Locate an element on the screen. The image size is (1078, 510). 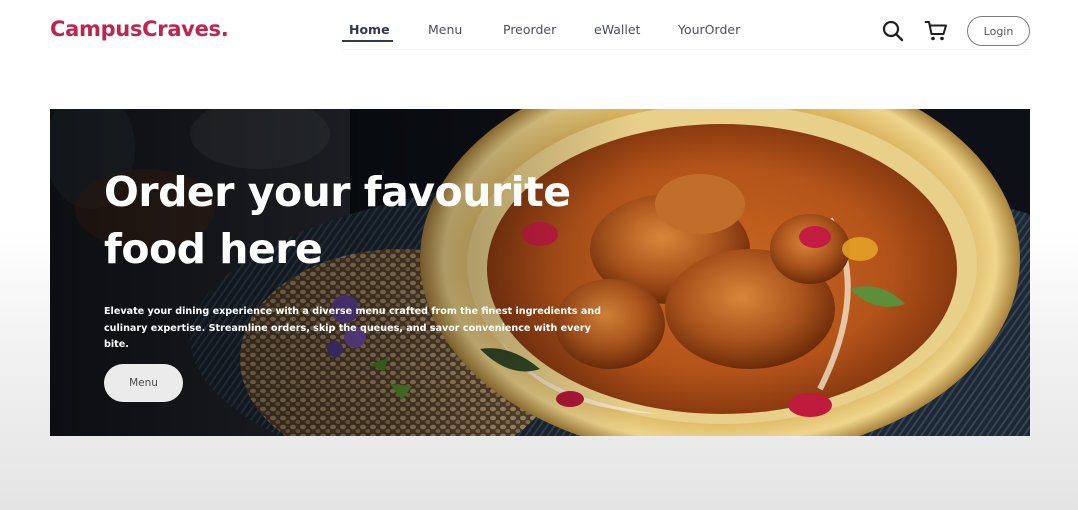
login-button: Login is located at coordinates (998, 31).